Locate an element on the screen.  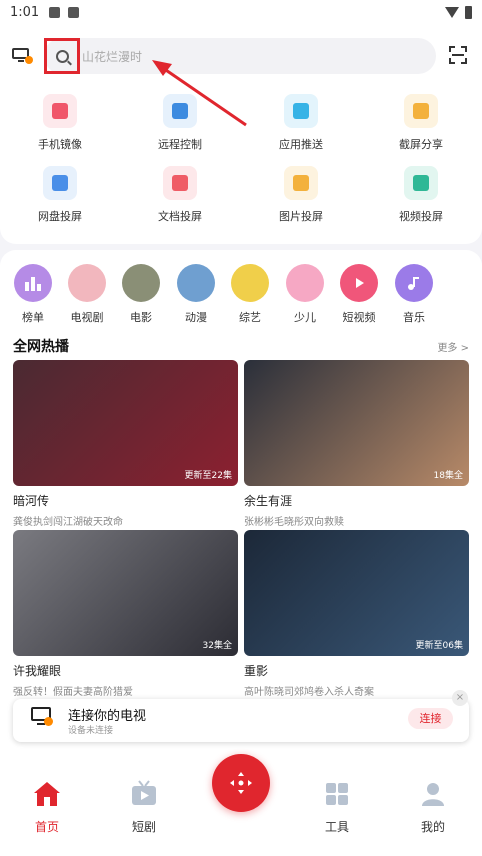
play-icon is located at coordinates (360, 283).